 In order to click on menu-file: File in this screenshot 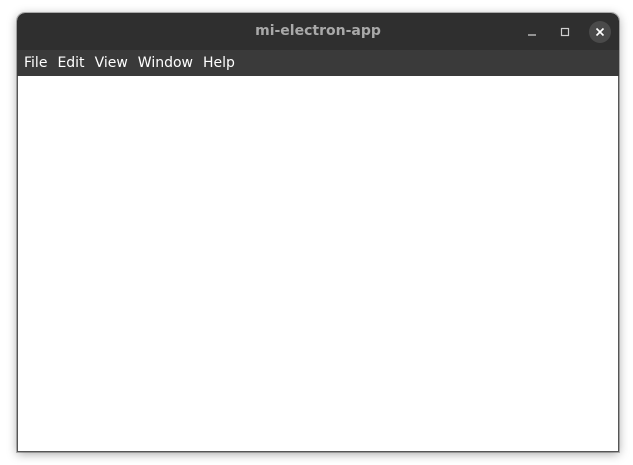, I will do `click(35, 63)`.